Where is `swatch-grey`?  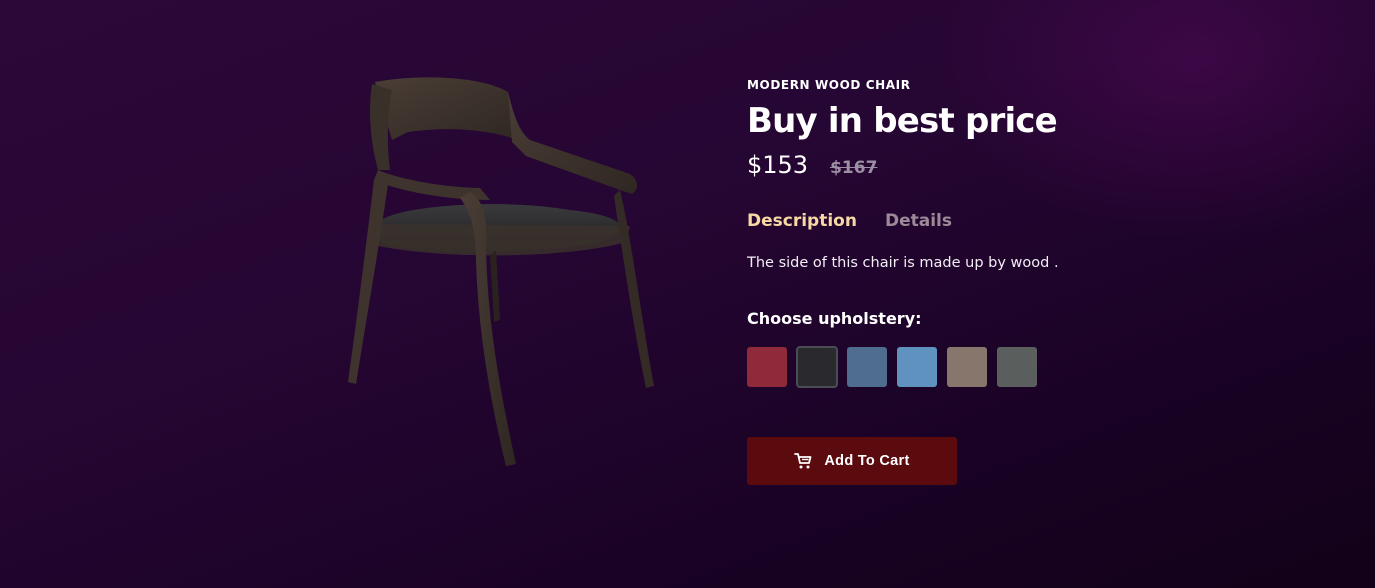
swatch-grey is located at coordinates (1017, 367).